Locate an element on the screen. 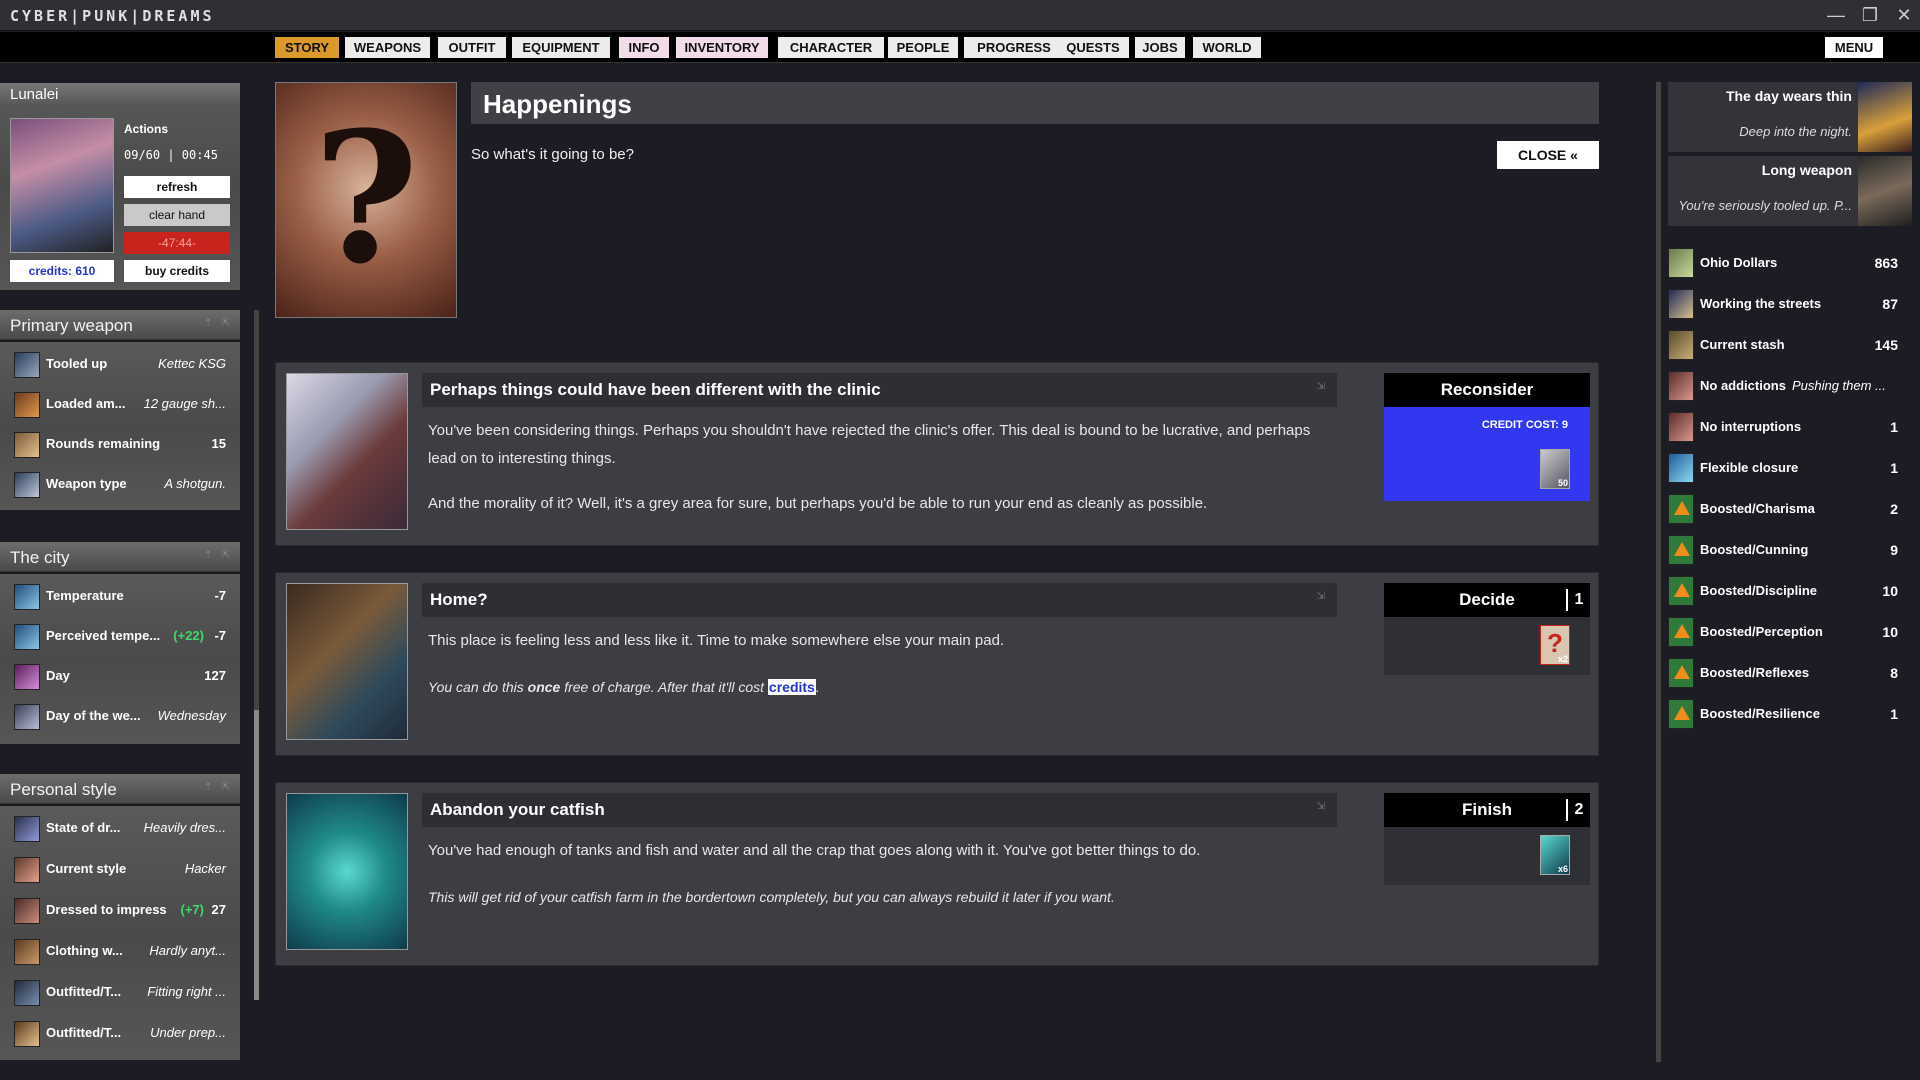 This screenshot has height=1080, width=1920. action-label: Reconsider is located at coordinates (1487, 390).